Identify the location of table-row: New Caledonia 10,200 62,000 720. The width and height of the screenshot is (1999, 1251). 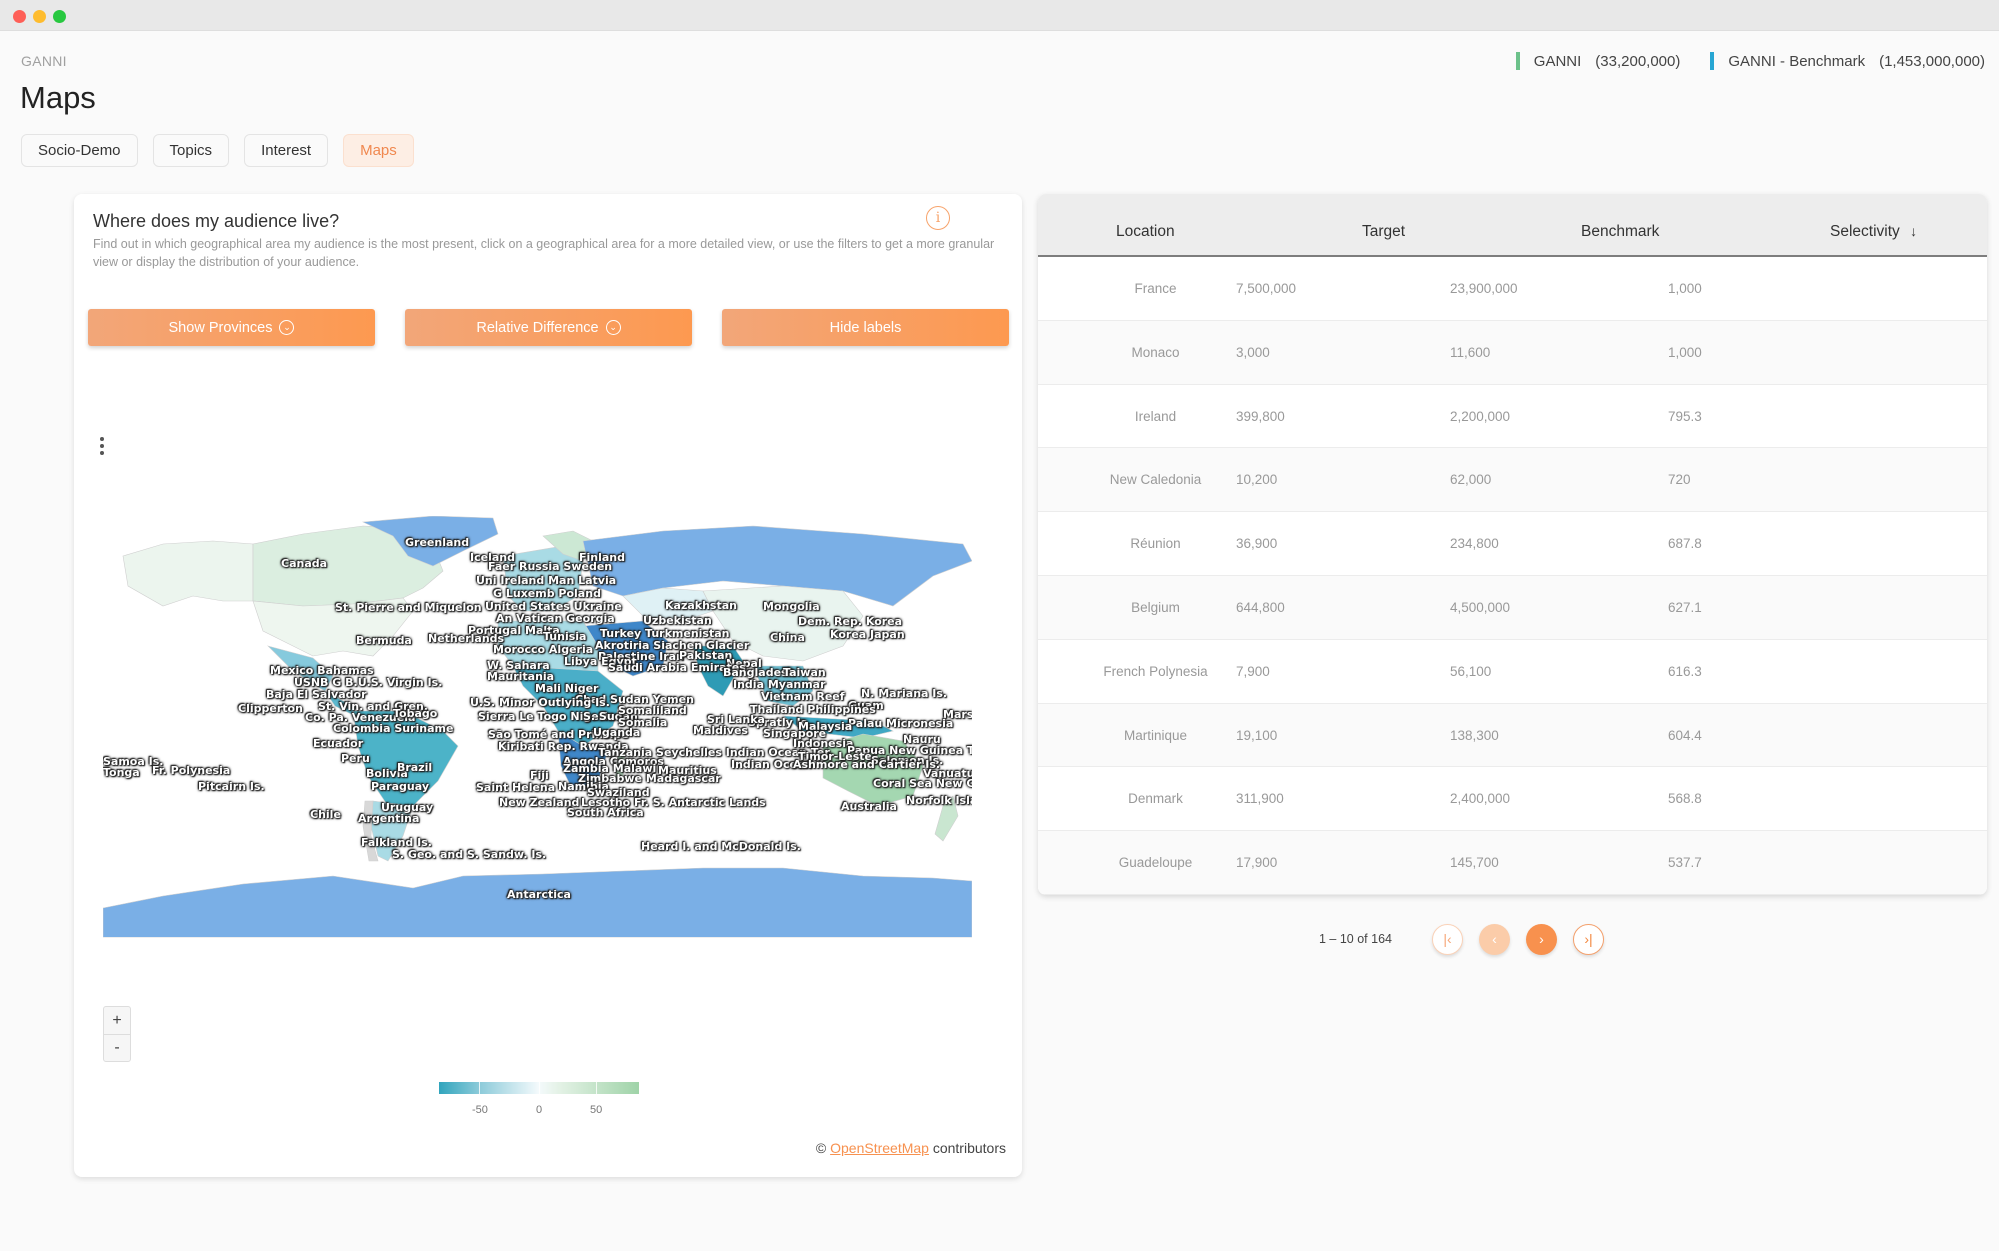
(1512, 480).